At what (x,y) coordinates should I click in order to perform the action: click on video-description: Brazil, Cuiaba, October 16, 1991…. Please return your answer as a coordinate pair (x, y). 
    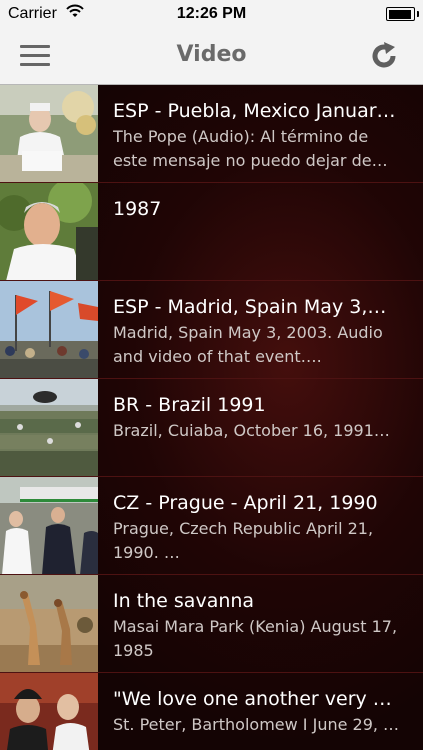
    Looking at the image, I should click on (251, 430).